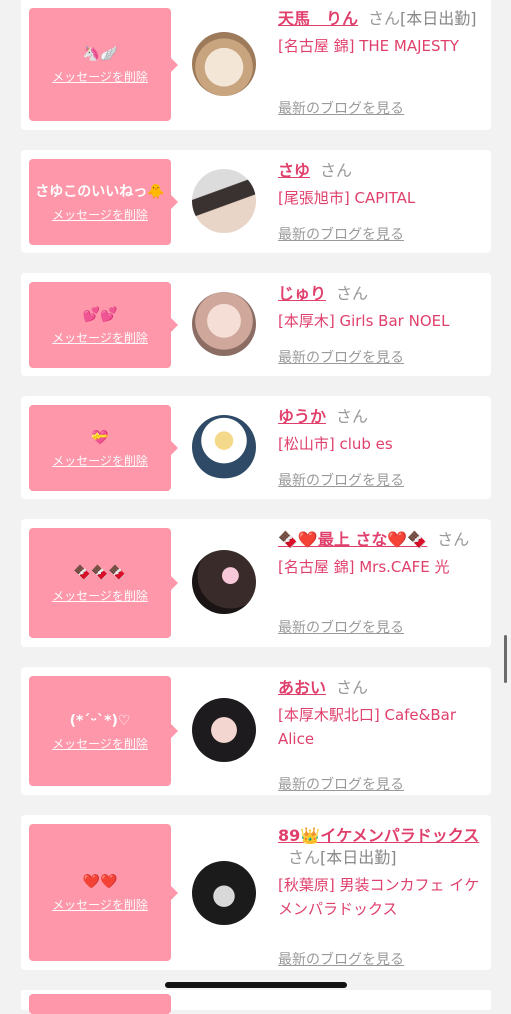 The height and width of the screenshot is (1014, 511). I want to click on message-text: (*ˊᵕˋ*)♡, so click(100, 720).